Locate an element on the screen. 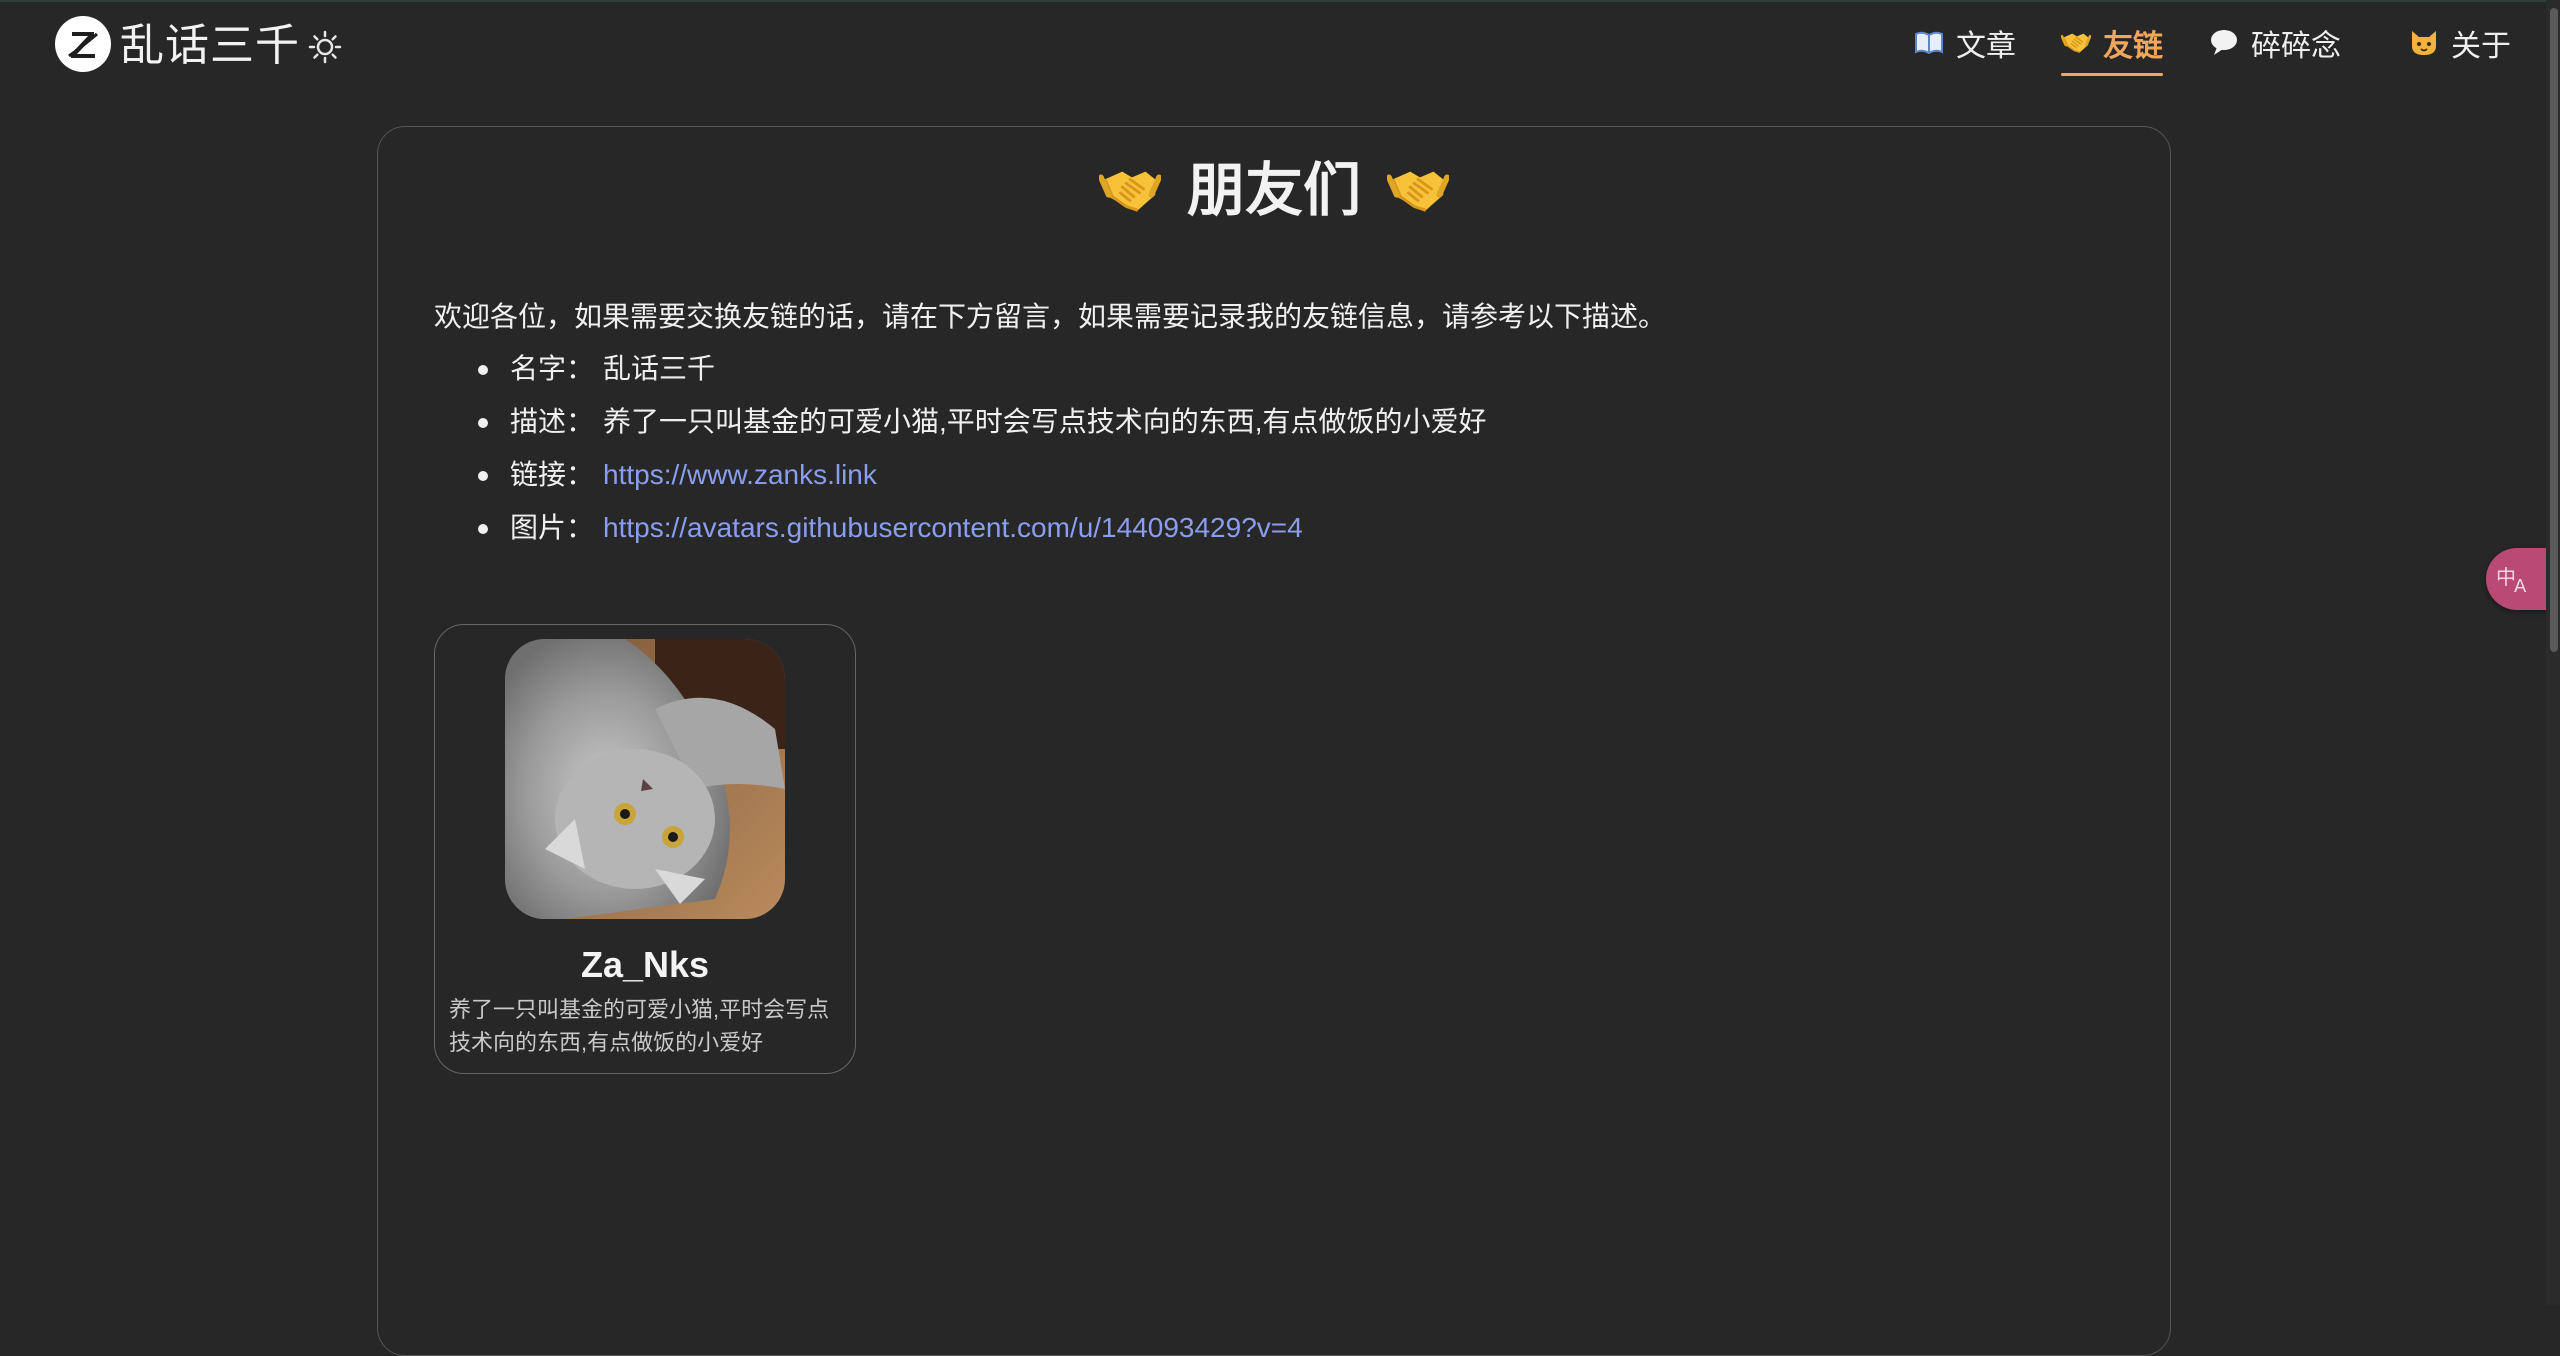 The height and width of the screenshot is (1356, 2560). list-item: 名字： 乱话三千 is located at coordinates (980, 375).